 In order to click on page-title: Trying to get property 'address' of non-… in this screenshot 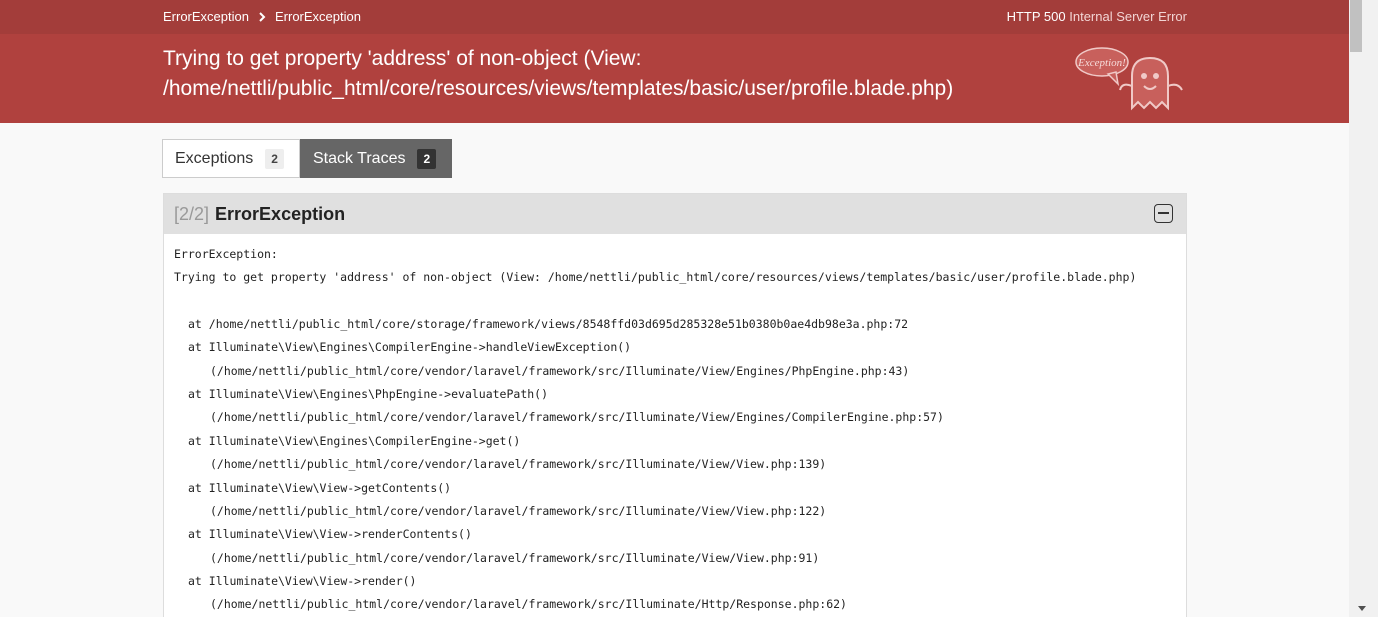, I will do `click(558, 73)`.